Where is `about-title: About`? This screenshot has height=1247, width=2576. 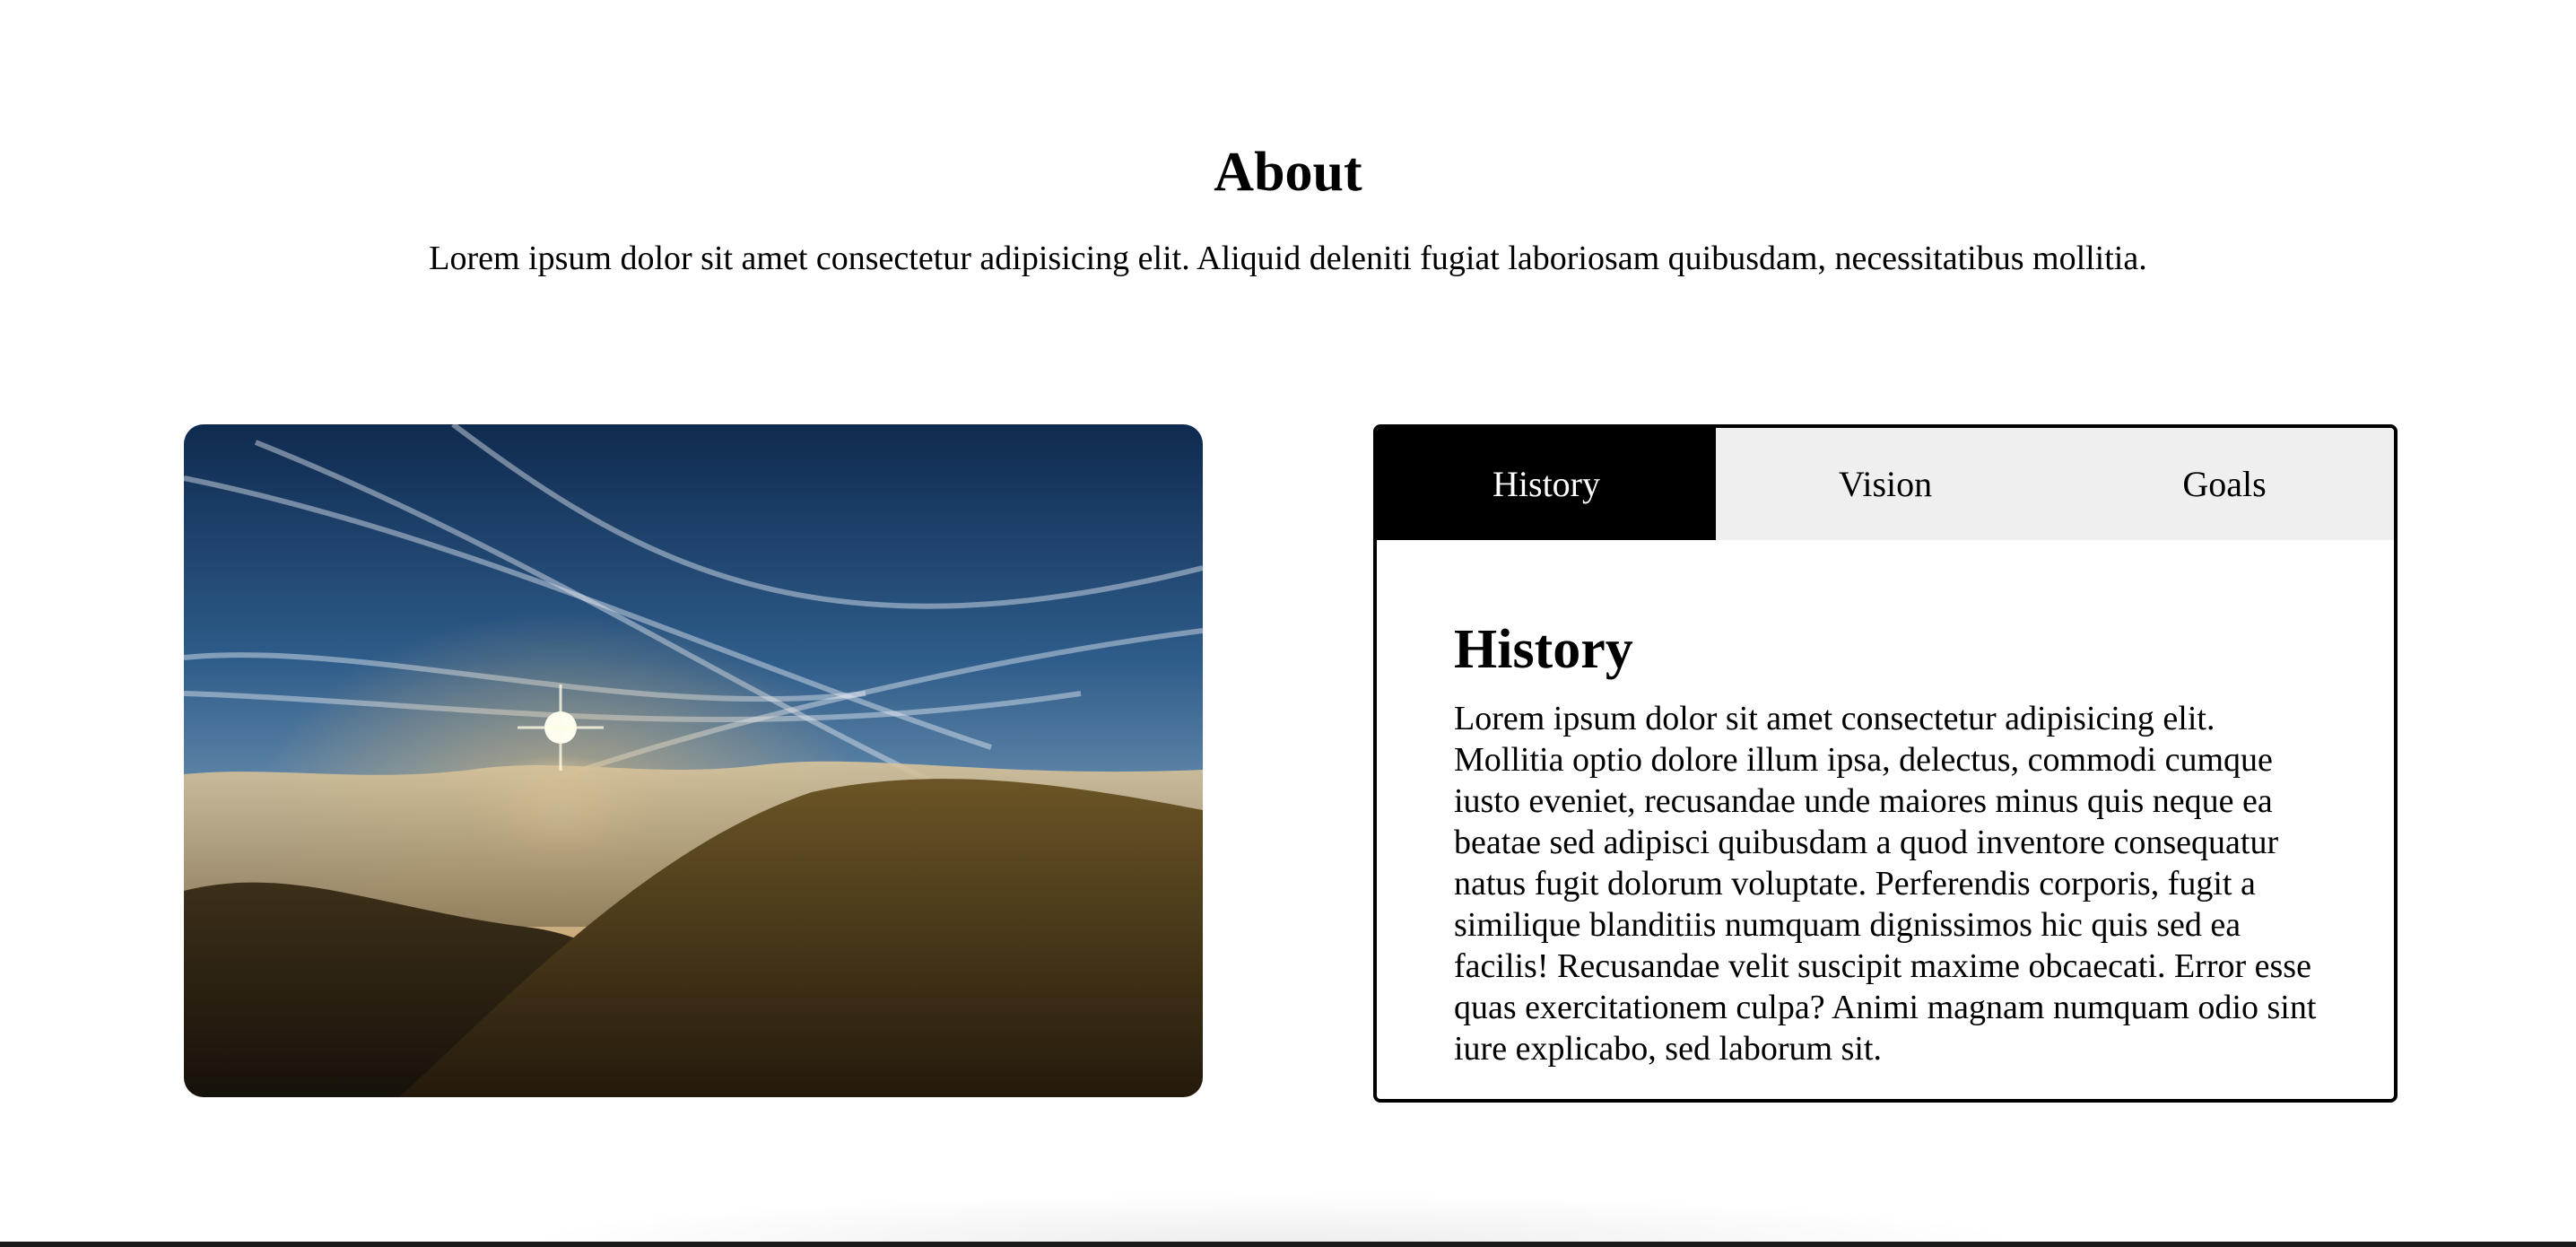
about-title: About is located at coordinates (1288, 172).